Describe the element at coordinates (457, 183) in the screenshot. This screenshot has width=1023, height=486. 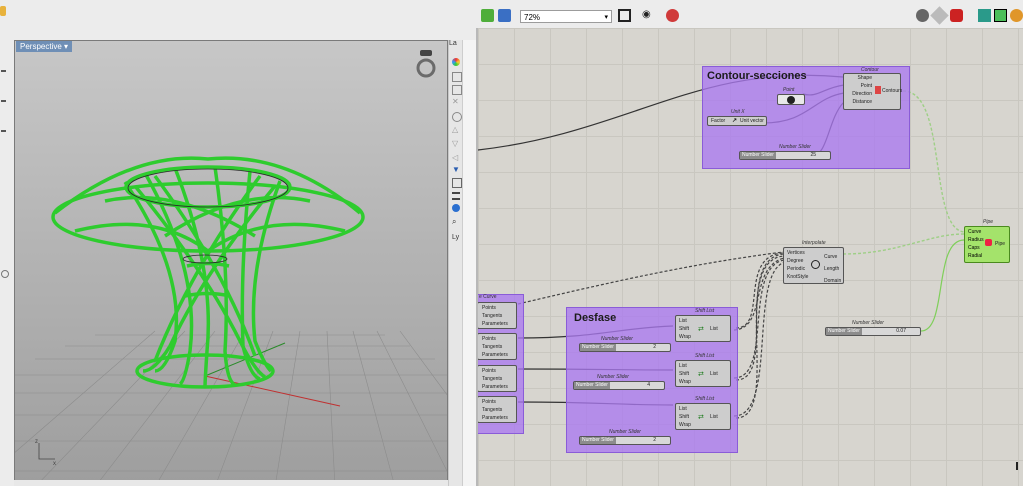
I see `table-icon` at that location.